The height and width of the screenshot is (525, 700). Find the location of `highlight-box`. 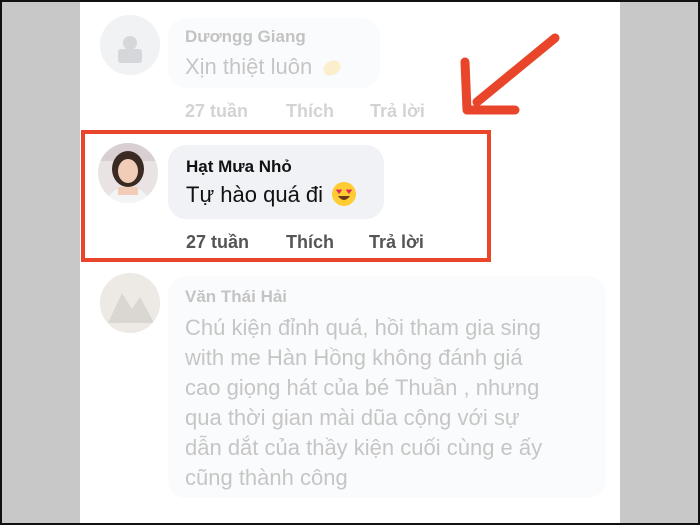

highlight-box is located at coordinates (286, 196).